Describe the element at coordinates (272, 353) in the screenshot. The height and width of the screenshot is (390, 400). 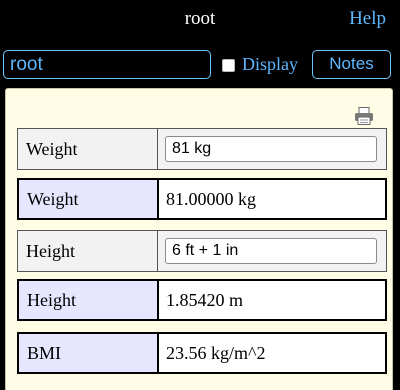
I see `bmi-output-value: 23.56 kg/m^2` at that location.